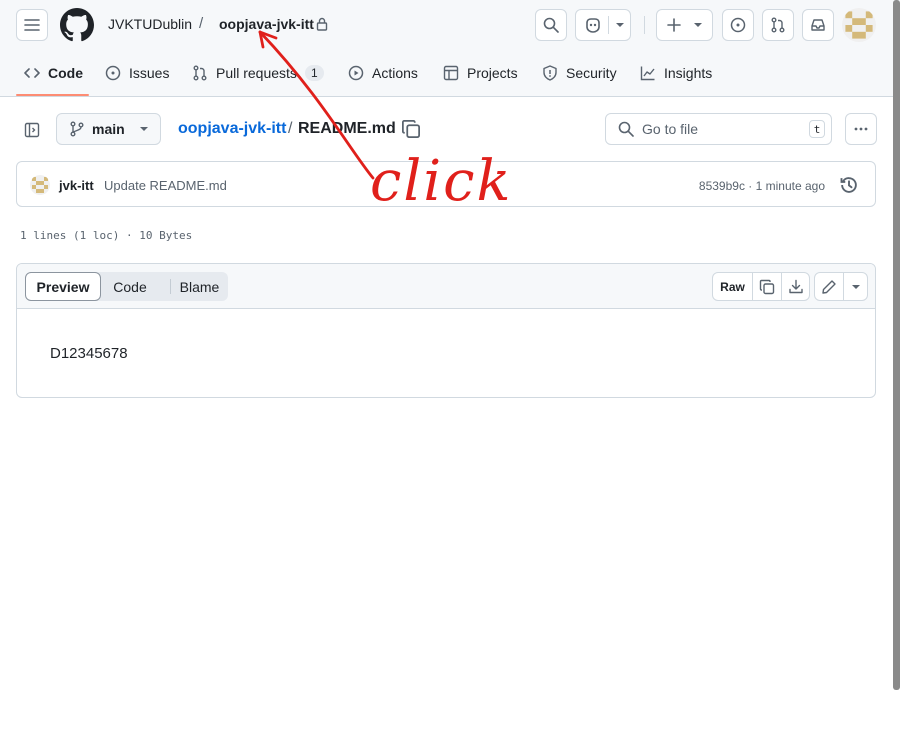 The image size is (900, 742). I want to click on page-scrollbar, so click(896, 345).